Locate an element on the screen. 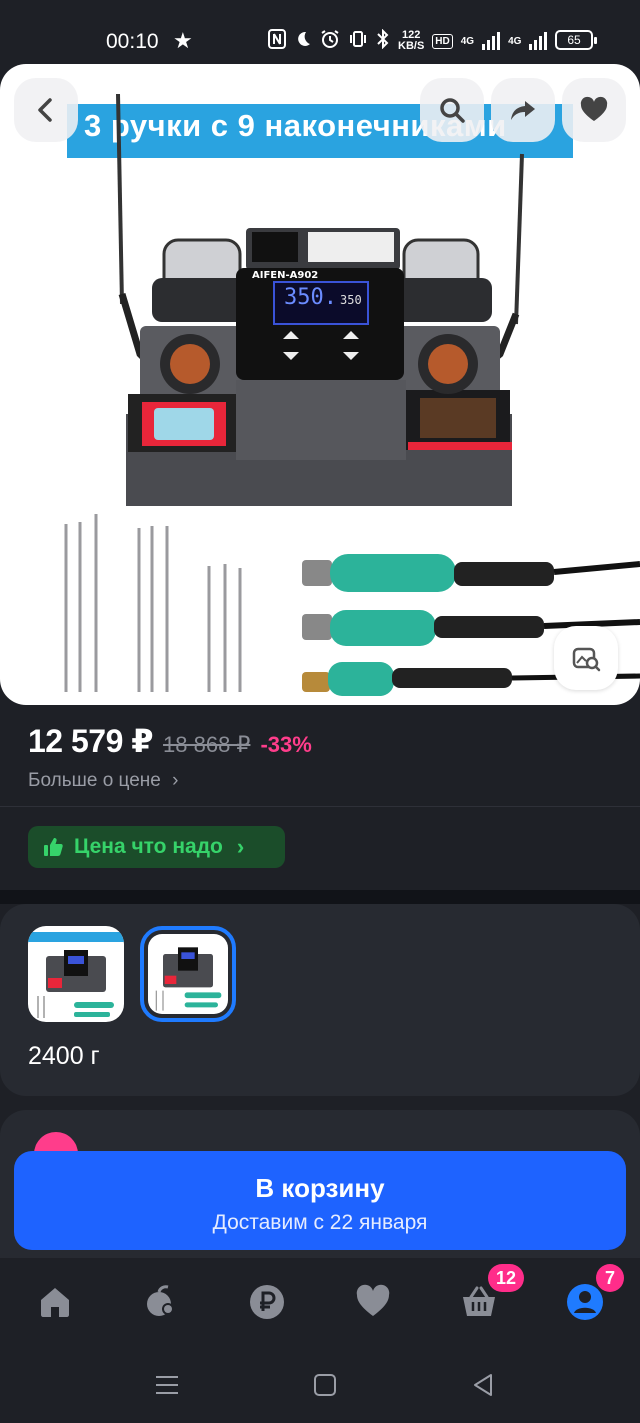 This screenshot has height=1423, width=640. cart-count-badge: 12 is located at coordinates (506, 1278).